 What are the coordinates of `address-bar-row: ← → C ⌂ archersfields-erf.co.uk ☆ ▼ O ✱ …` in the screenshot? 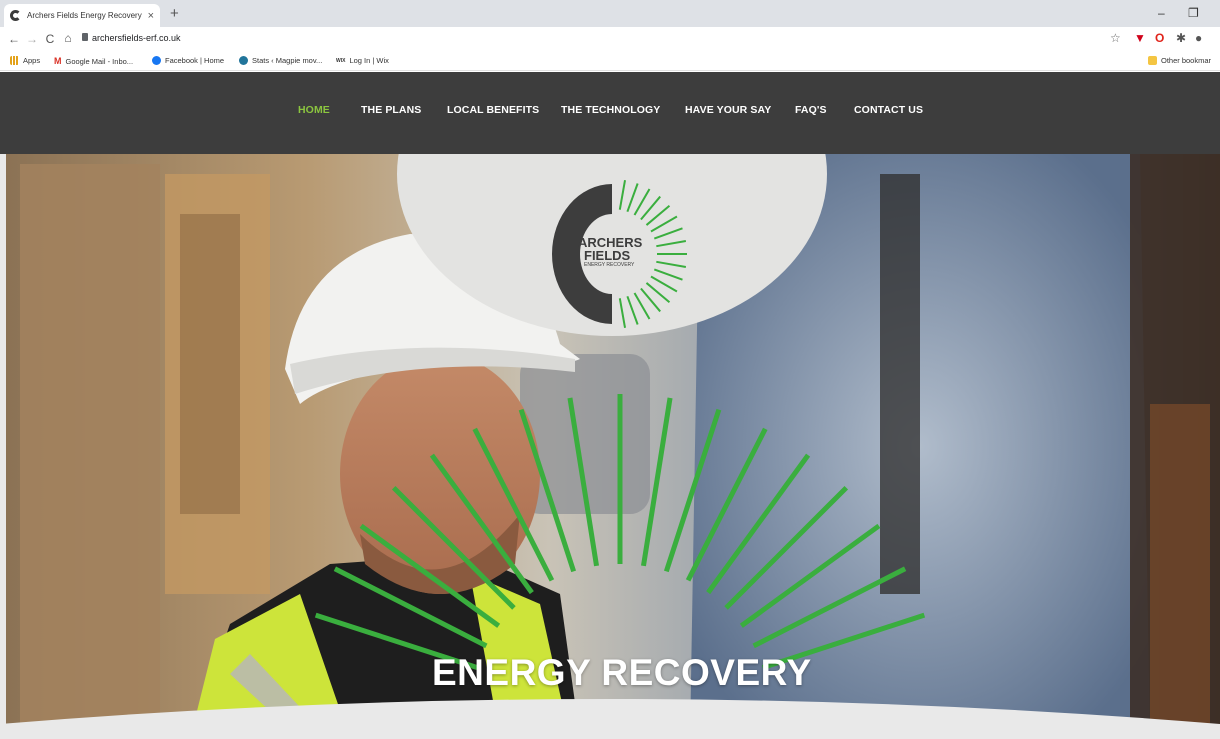 It's located at (610, 39).